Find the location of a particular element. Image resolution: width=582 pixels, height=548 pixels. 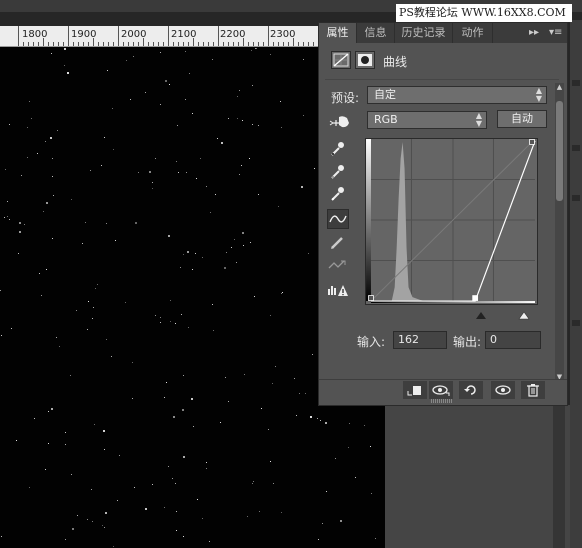

panel-scrollbar: ▲ ▼ is located at coordinates (559, 232).